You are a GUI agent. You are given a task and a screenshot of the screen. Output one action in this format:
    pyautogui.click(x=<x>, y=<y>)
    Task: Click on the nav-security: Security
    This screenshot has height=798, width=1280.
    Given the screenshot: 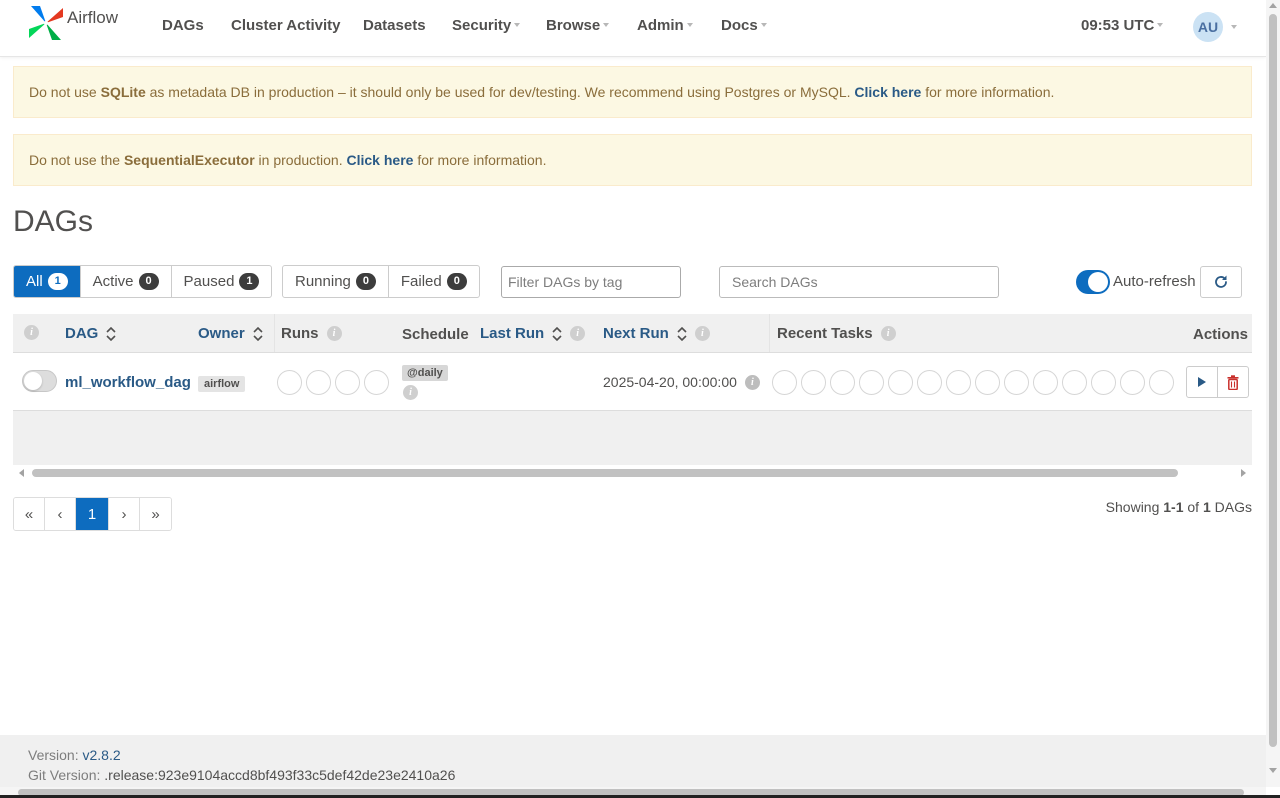 What is the action you would take?
    pyautogui.click(x=486, y=25)
    